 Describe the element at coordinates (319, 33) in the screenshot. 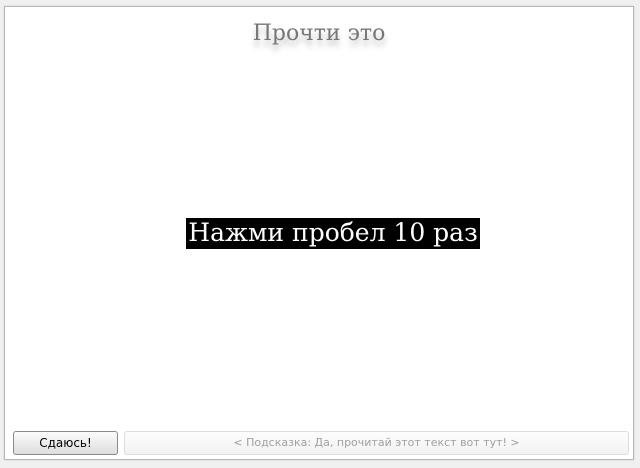

I see `page-title: Прочти это` at that location.